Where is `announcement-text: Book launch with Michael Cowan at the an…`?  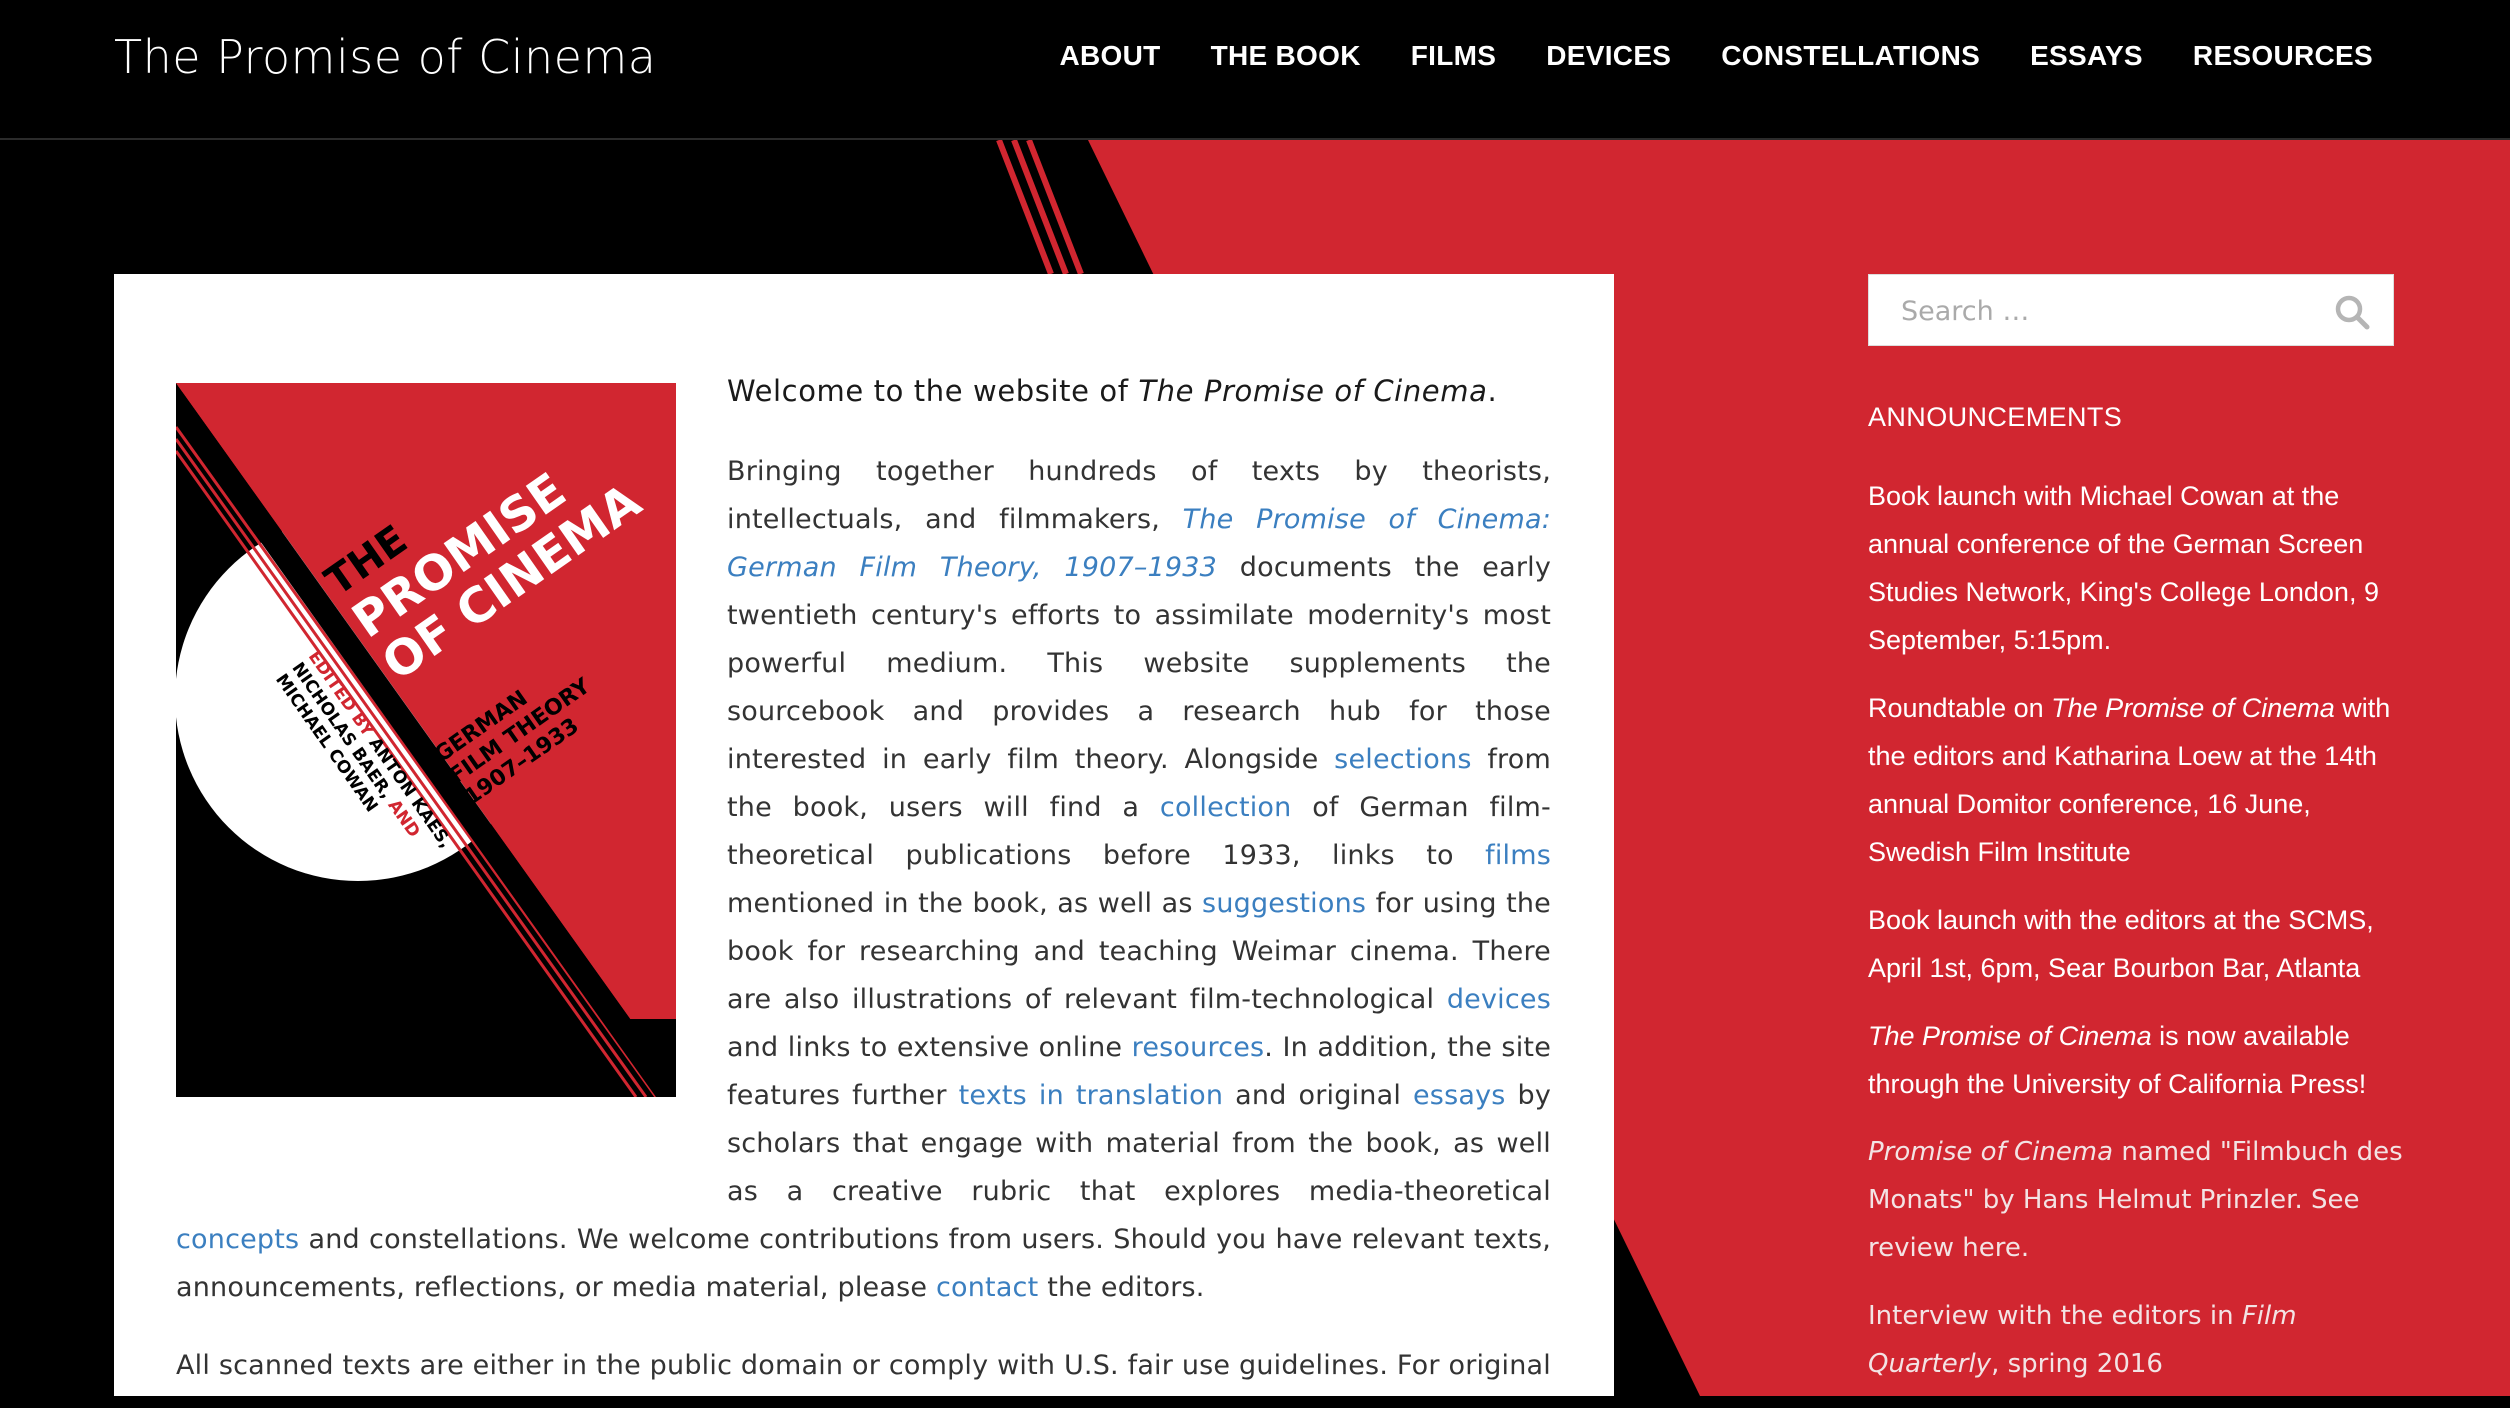 announcement-text: Book launch with Michael Cowan at the an… is located at coordinates (2123, 568).